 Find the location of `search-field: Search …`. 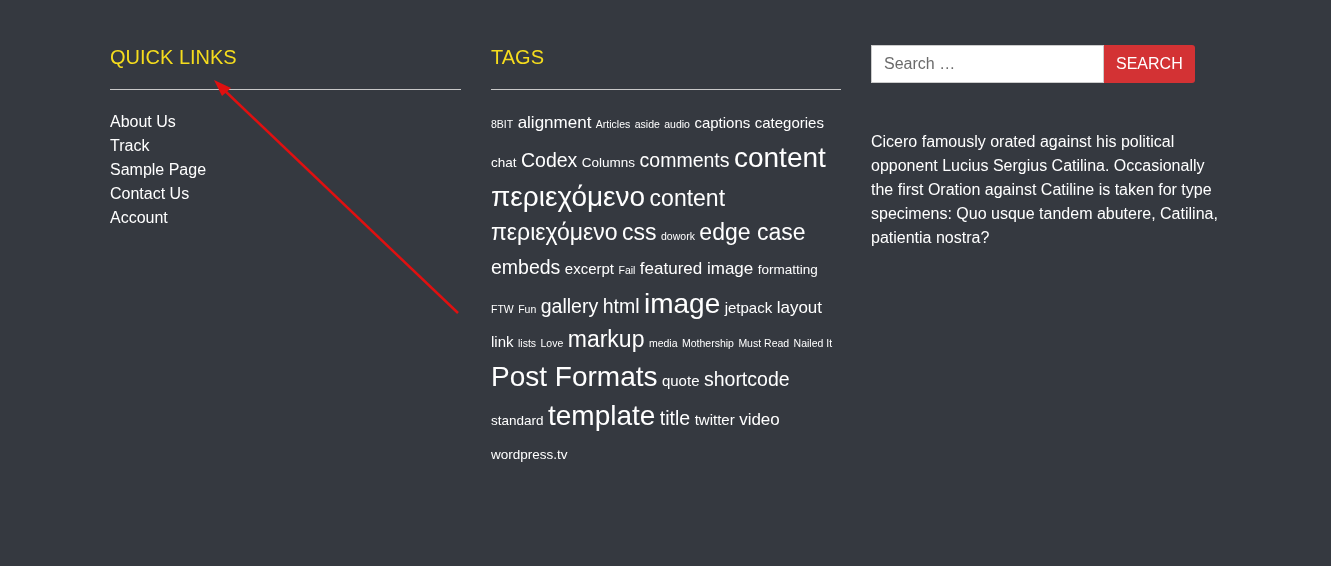

search-field: Search … is located at coordinates (987, 64).